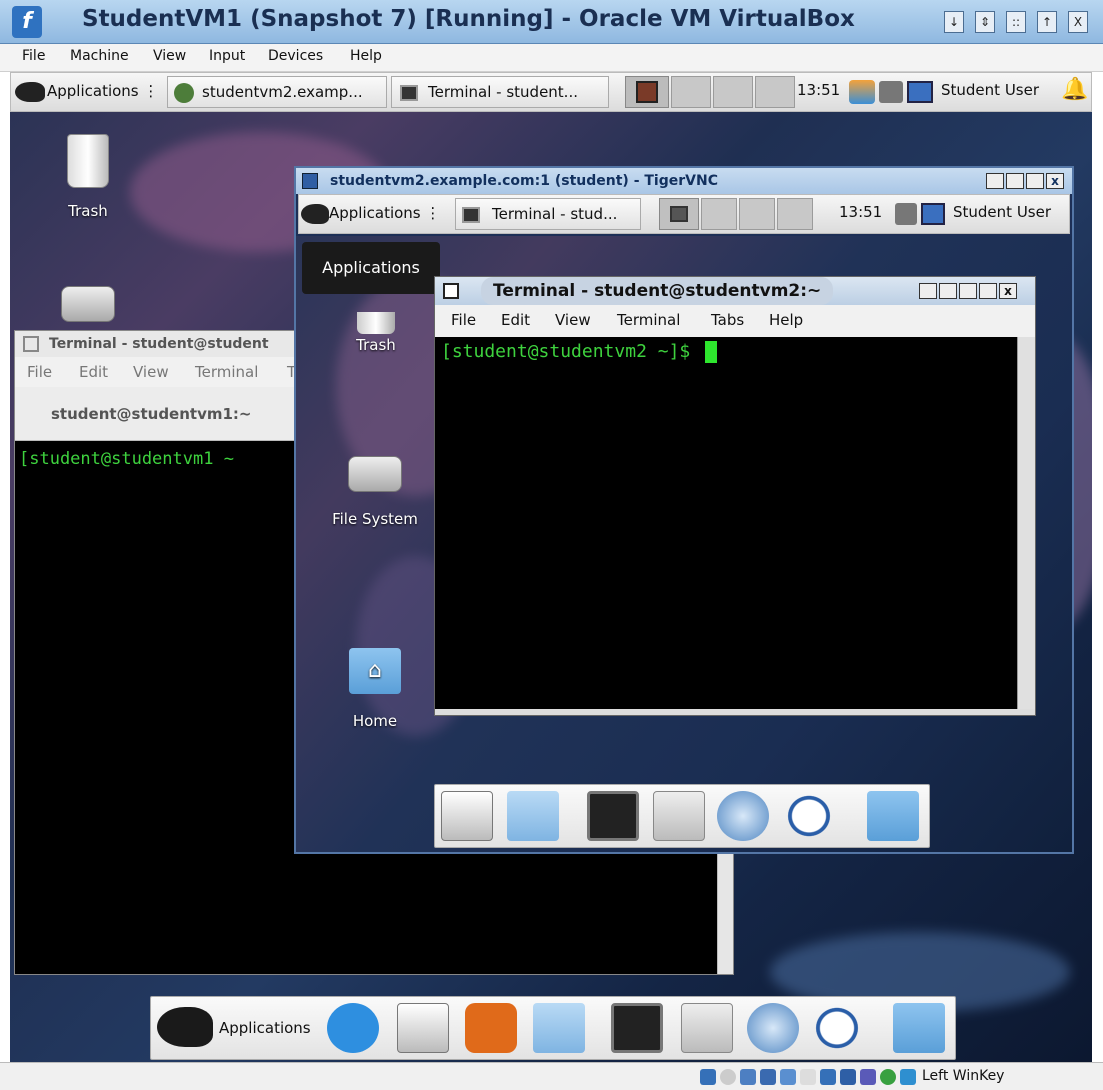  Describe the element at coordinates (99, 56) in the screenshot. I see `menu-machine: Machine` at that location.